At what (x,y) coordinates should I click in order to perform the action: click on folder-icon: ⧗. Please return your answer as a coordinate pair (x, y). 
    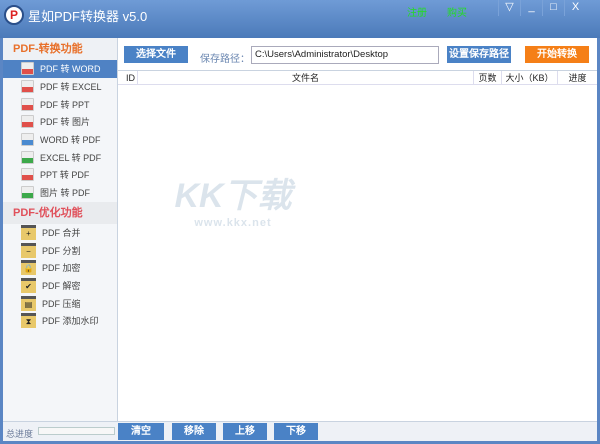
    Looking at the image, I should click on (28, 321).